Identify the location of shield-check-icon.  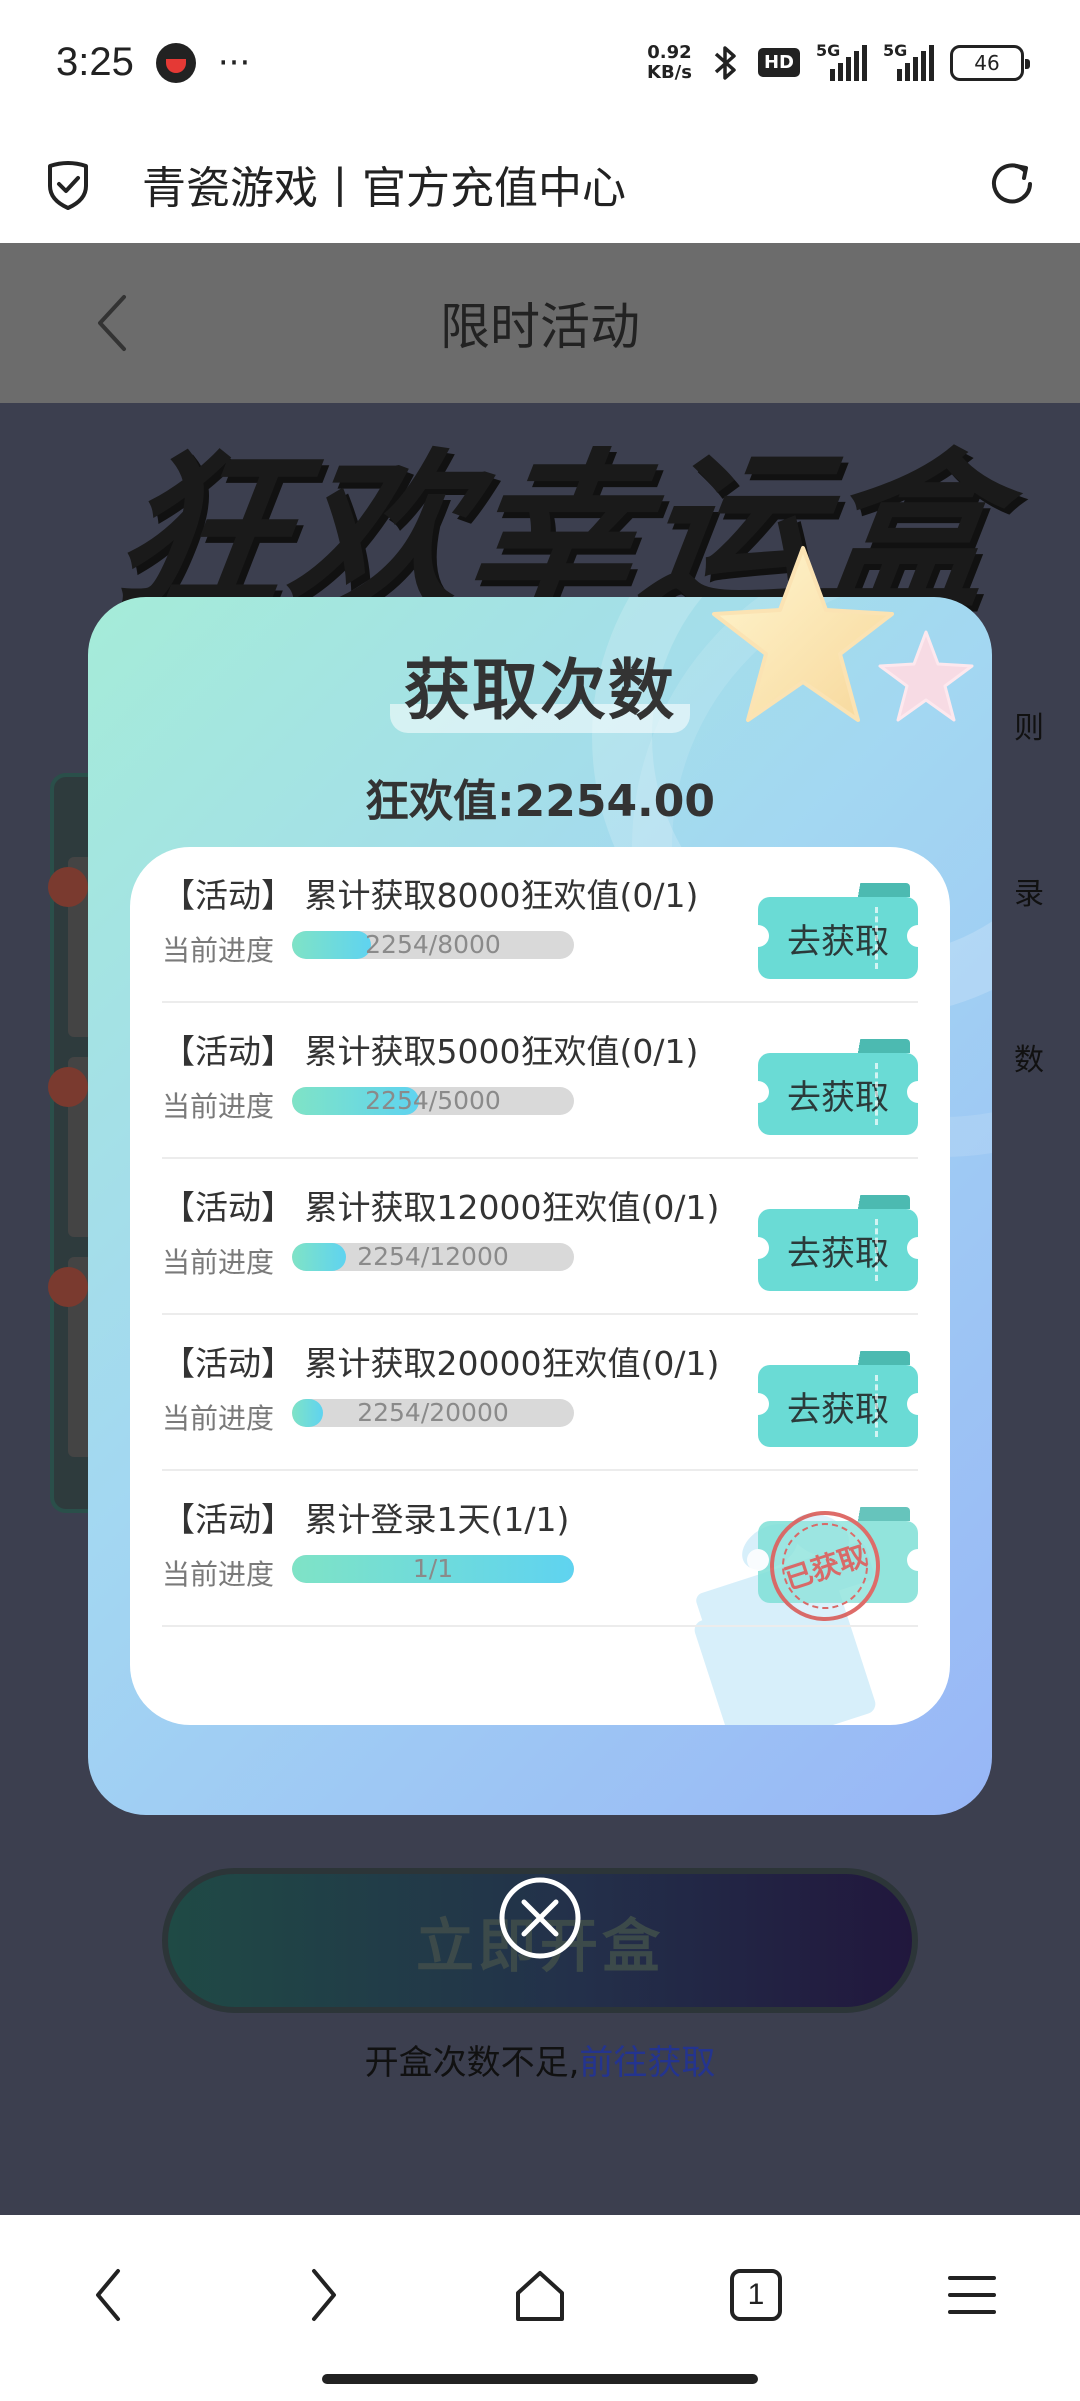
(68, 184).